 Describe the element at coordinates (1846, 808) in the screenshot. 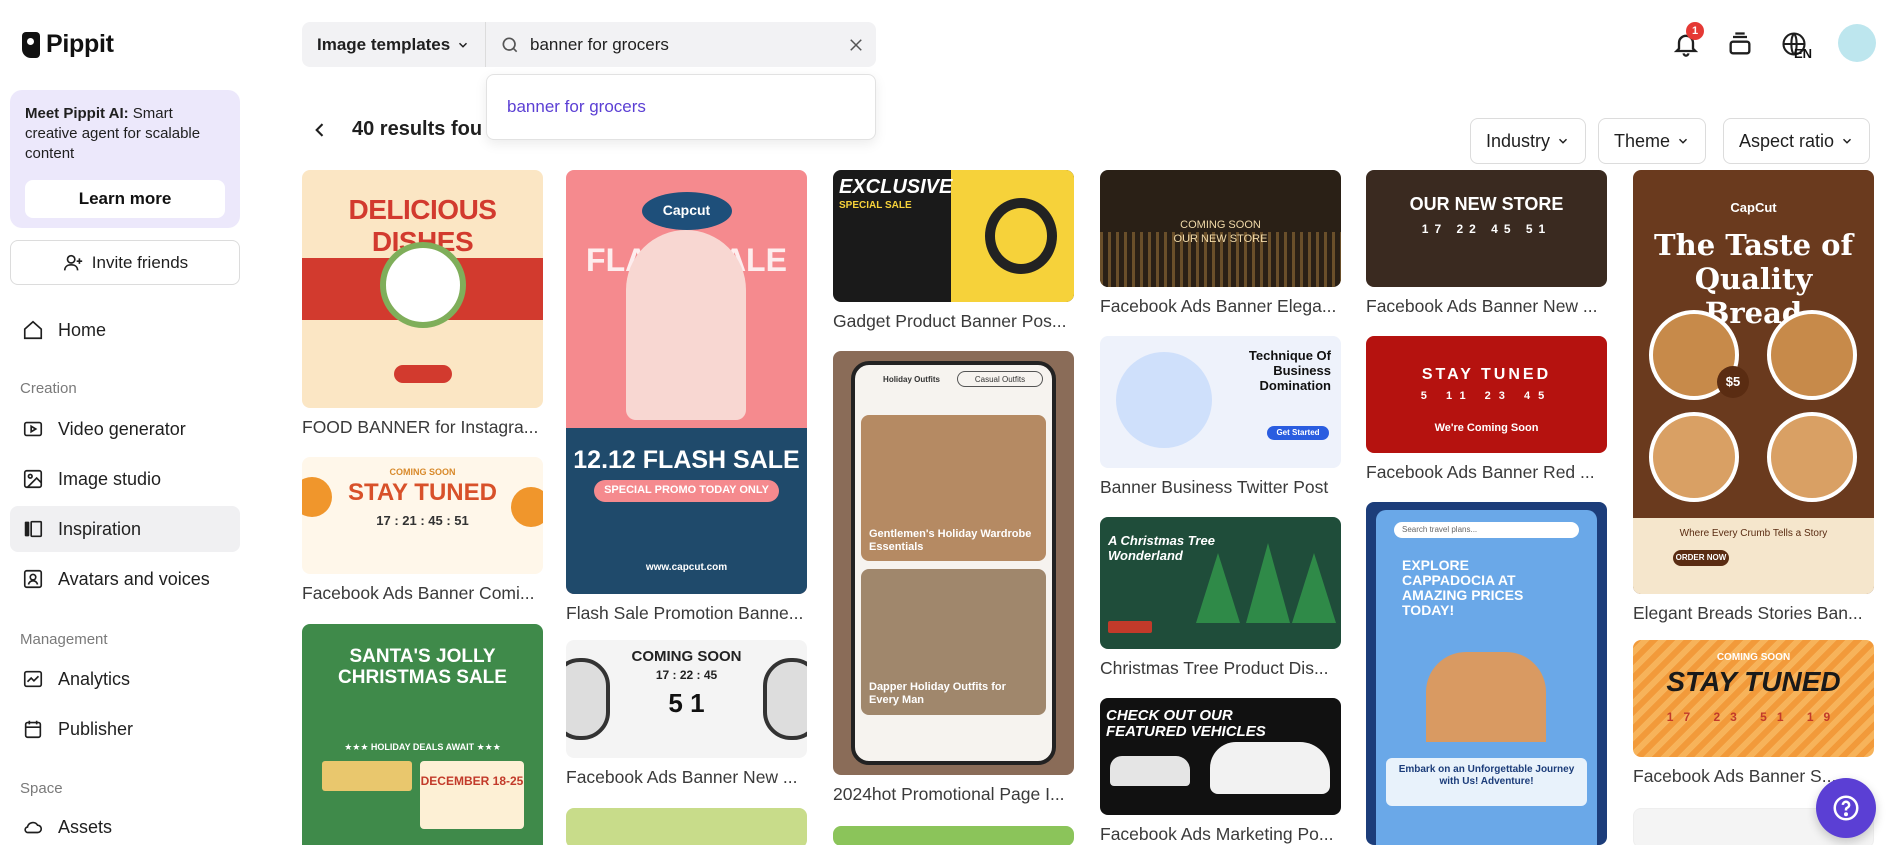

I see `help-button` at that location.